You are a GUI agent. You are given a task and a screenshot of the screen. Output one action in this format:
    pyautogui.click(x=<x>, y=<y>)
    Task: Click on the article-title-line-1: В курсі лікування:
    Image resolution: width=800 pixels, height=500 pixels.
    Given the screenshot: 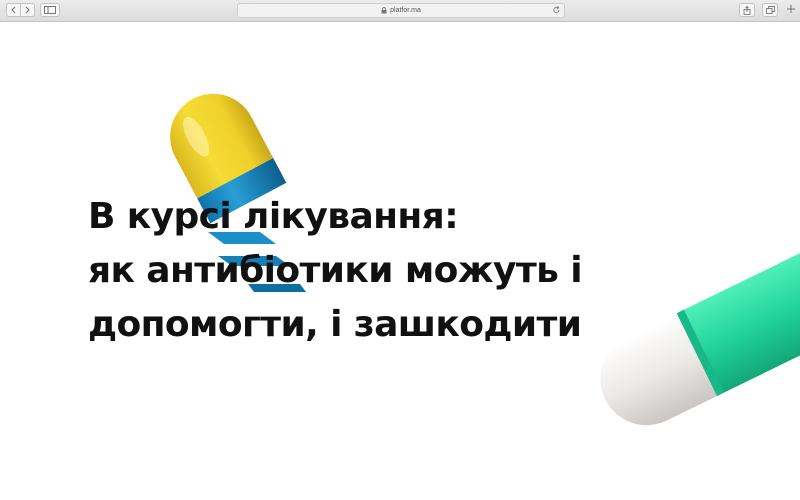 What is the action you would take?
    pyautogui.click(x=273, y=216)
    